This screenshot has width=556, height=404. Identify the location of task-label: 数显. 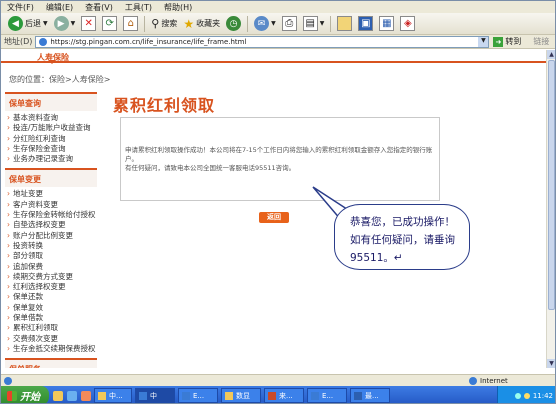
(243, 395).